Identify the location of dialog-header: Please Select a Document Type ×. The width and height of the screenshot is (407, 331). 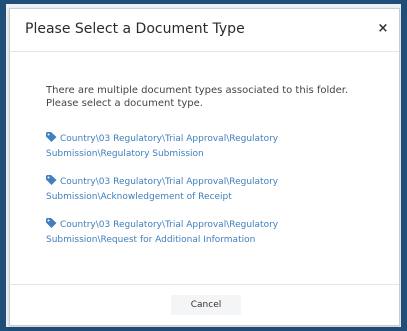
(204, 30).